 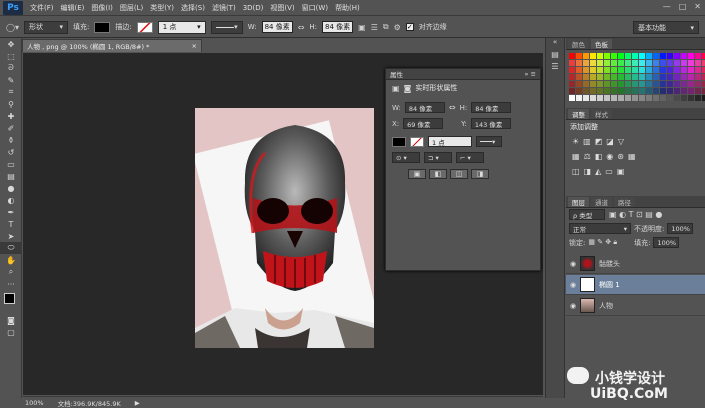 I want to click on properties-panel-icon: ☰, so click(x=555, y=68).